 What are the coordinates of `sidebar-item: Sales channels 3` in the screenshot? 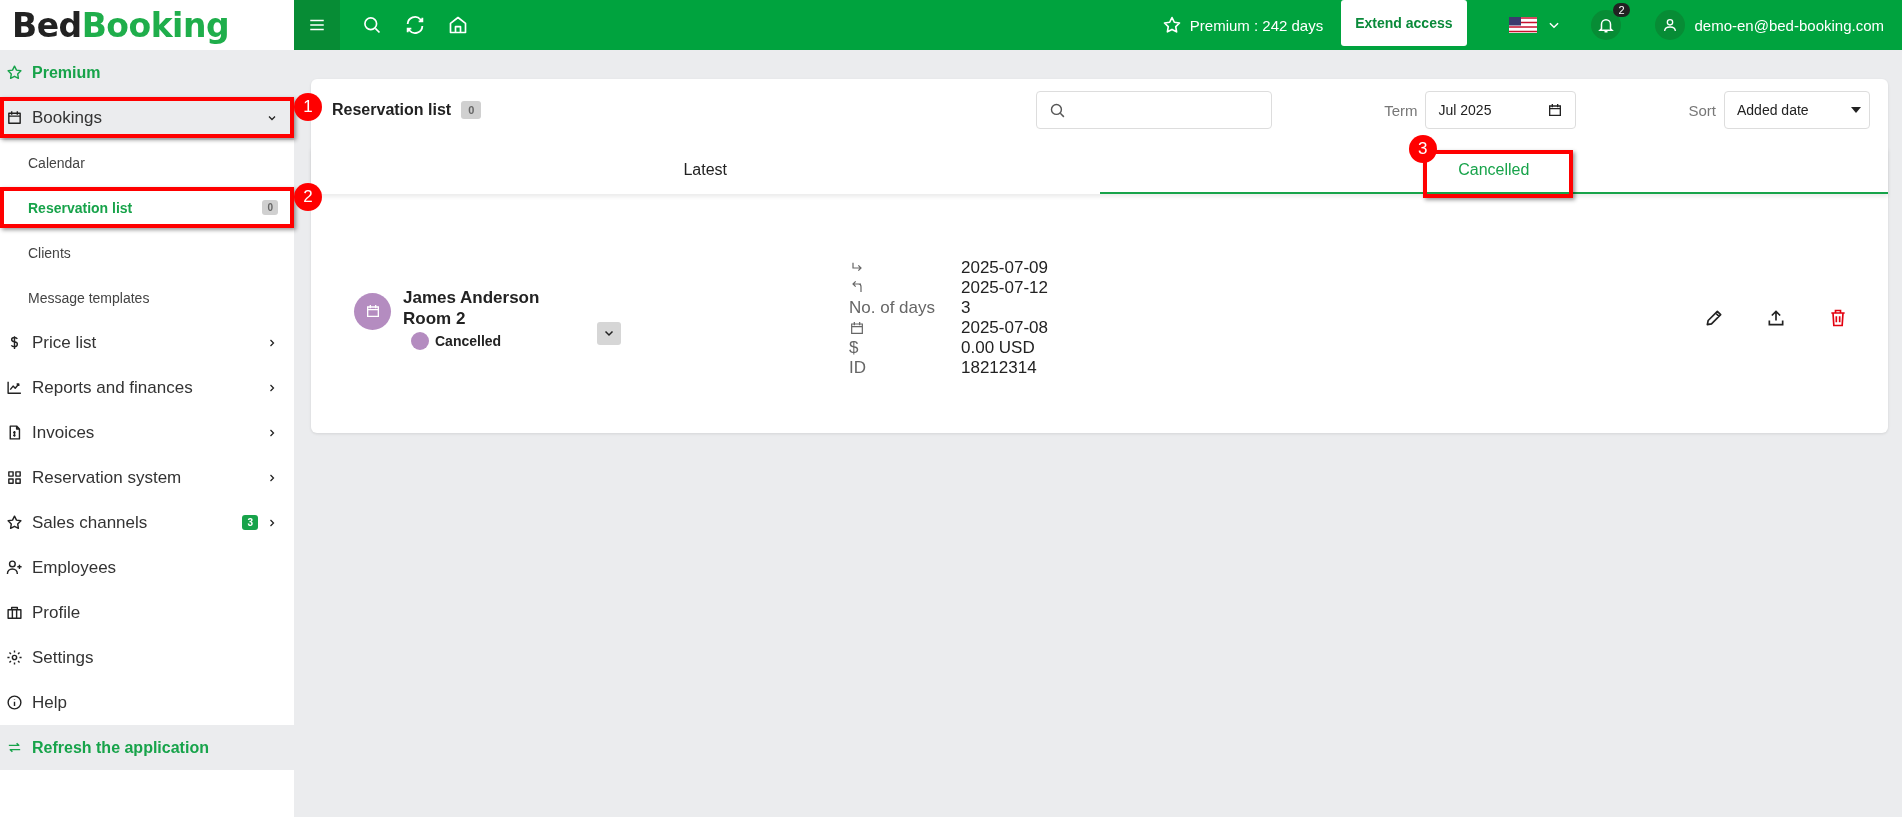 It's located at (147, 522).